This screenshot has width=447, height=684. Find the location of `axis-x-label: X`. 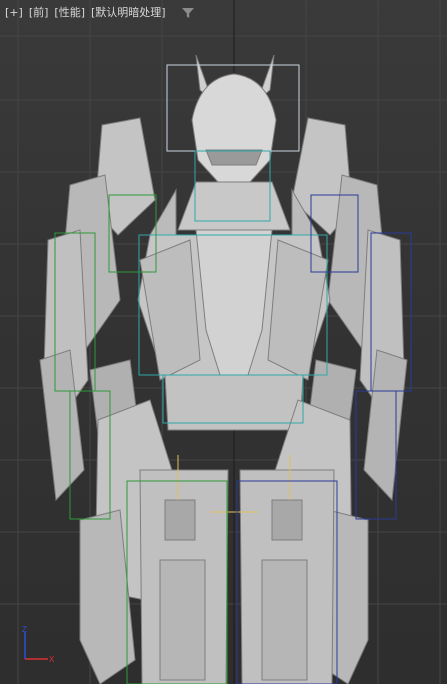

axis-x-label: X is located at coordinates (52, 659).